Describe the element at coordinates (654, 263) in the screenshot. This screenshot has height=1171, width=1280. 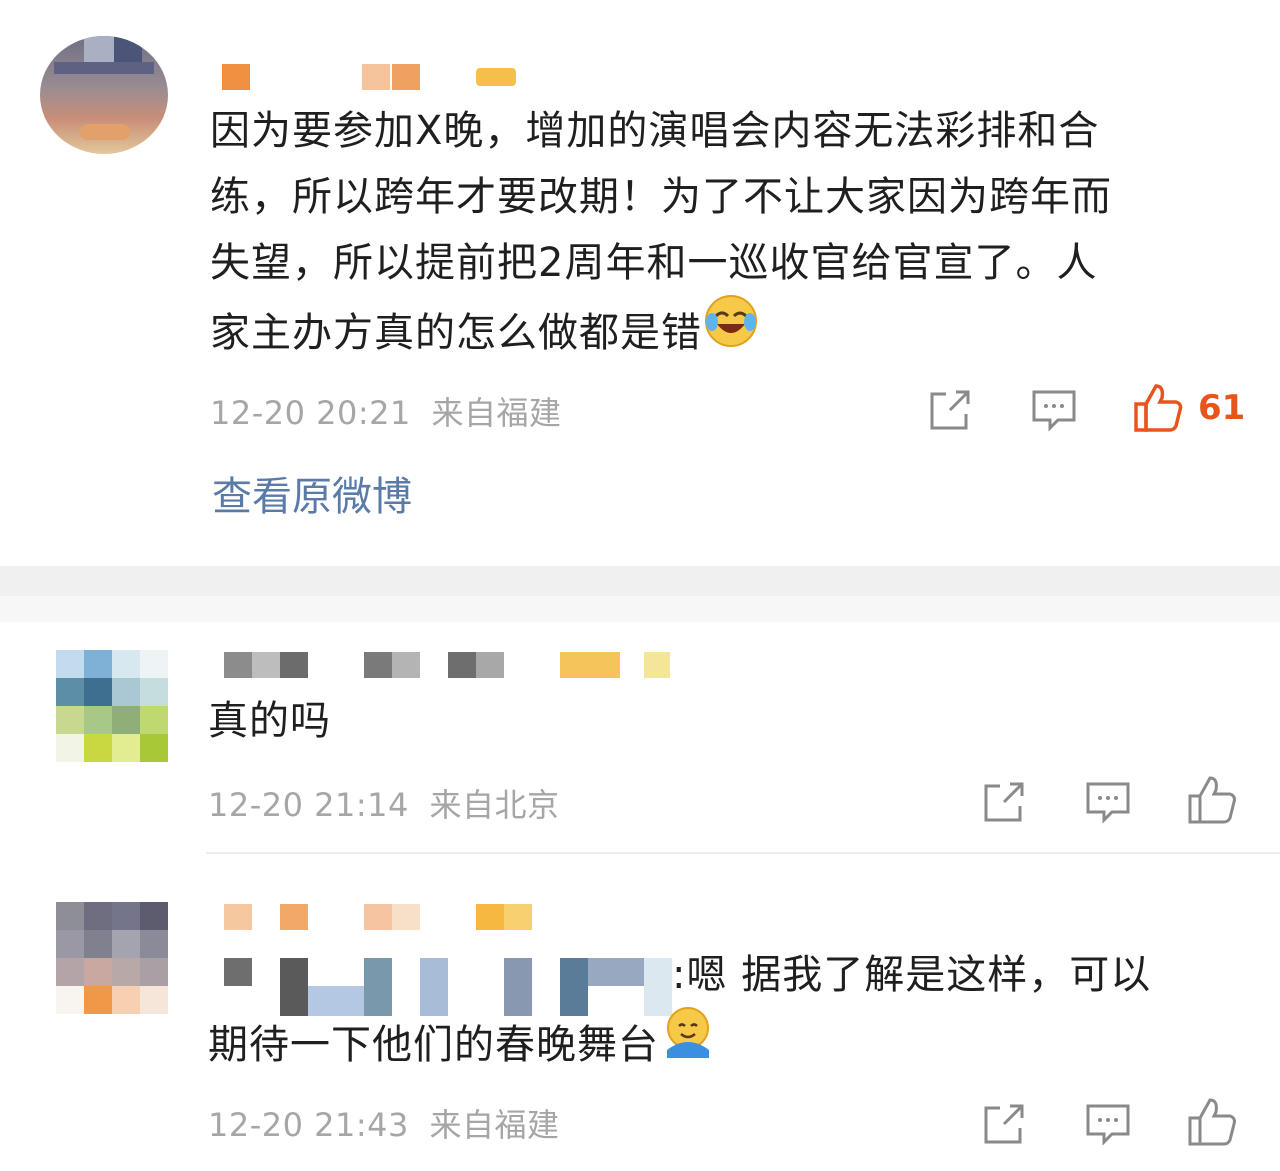
I see `comment-line: 失望，所以提前把2周年和一巡收官给官宣了。人` at that location.